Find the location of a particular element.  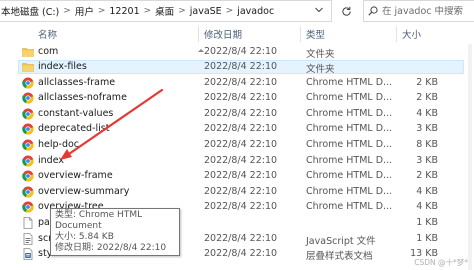

column-header-date: 修改日期 is located at coordinates (223, 34).